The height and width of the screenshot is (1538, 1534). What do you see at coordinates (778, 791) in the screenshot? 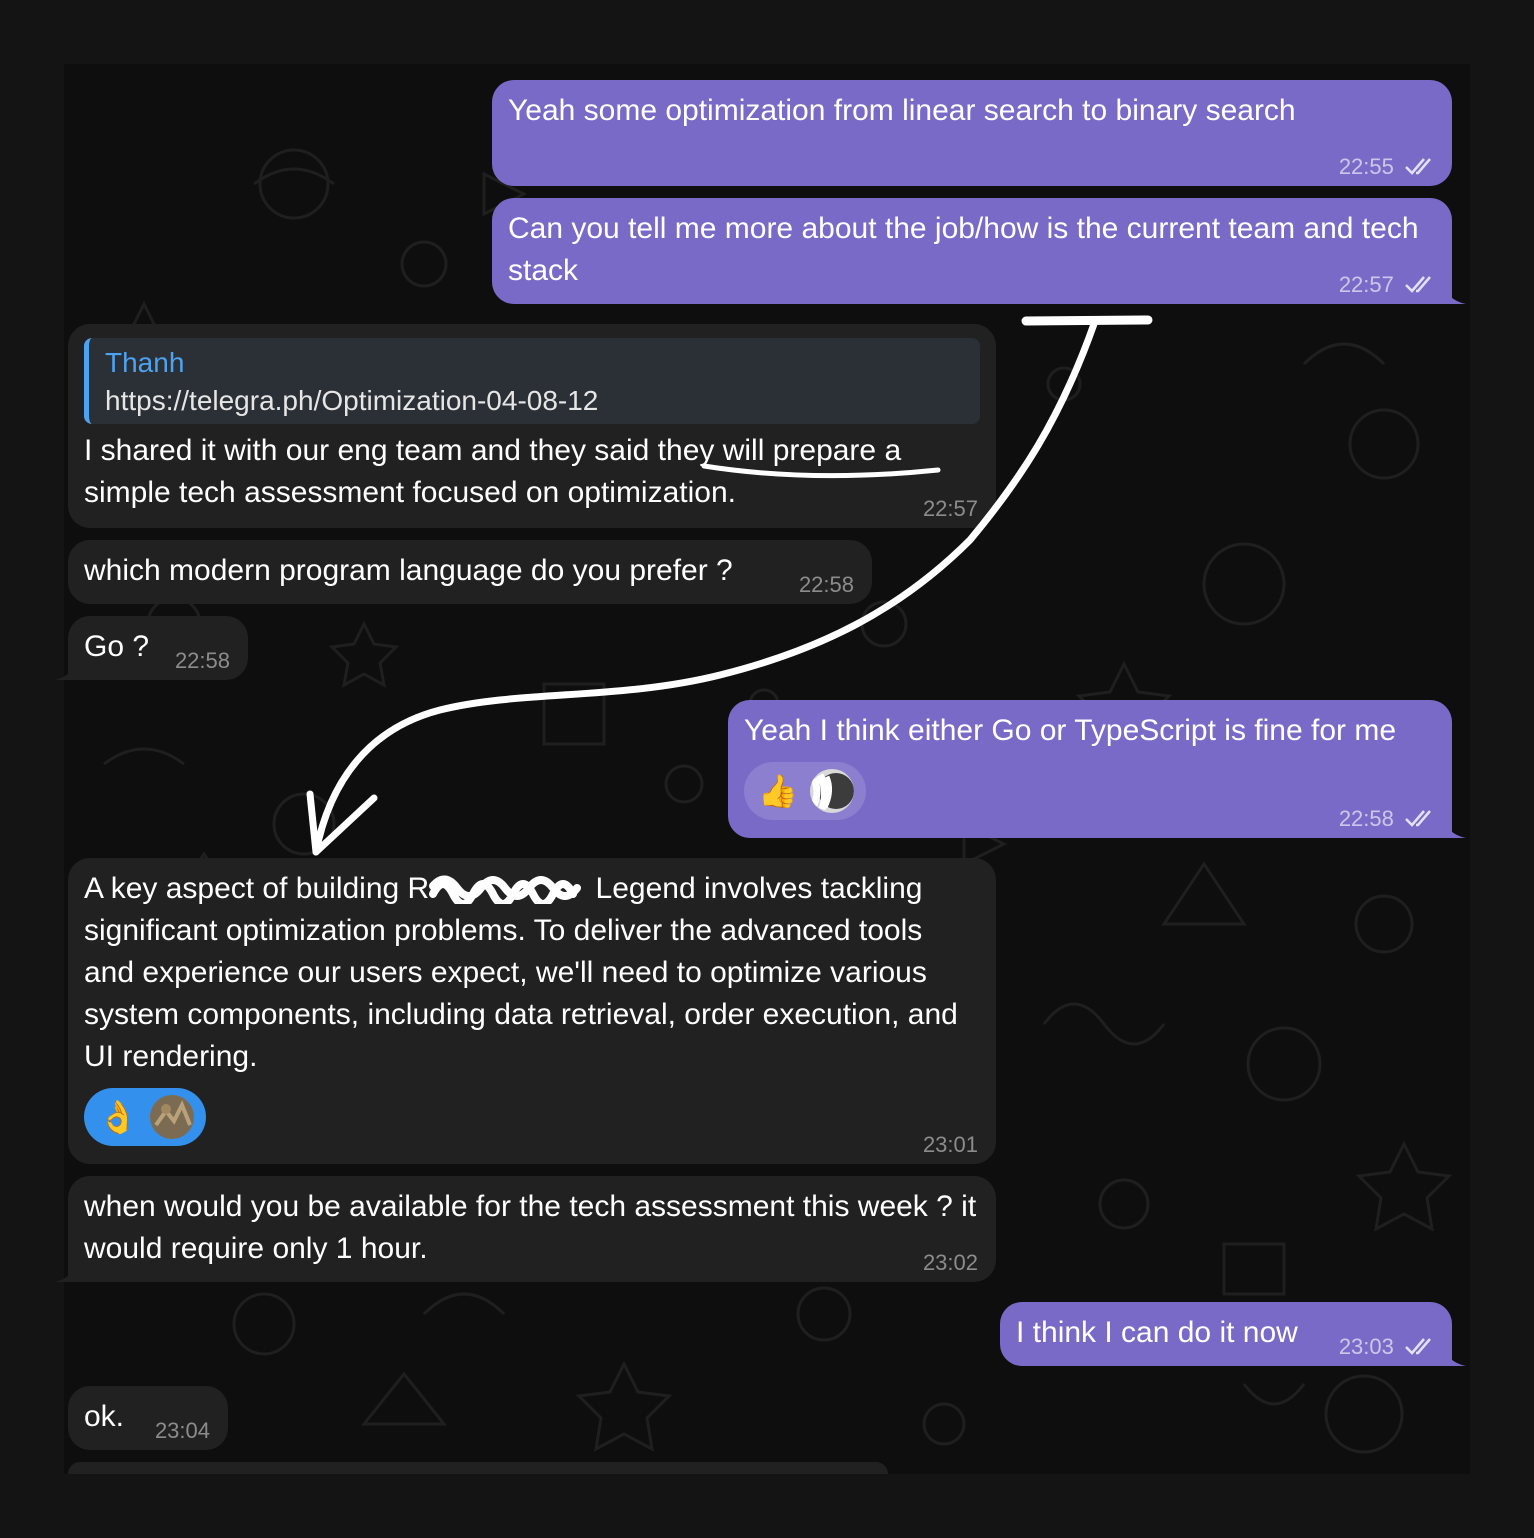
I see `thumbs-up-icon: 👍` at bounding box center [778, 791].